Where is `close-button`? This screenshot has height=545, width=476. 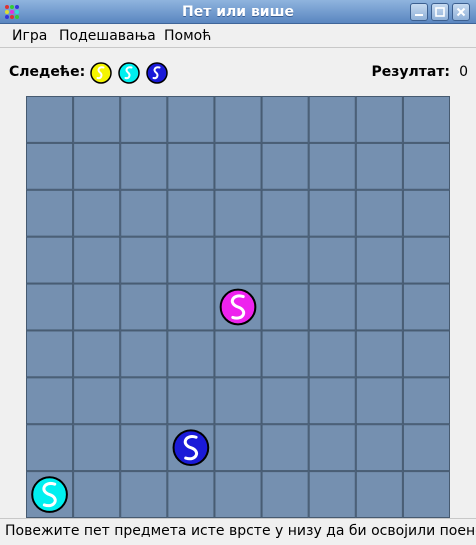
close-button is located at coordinates (461, 12).